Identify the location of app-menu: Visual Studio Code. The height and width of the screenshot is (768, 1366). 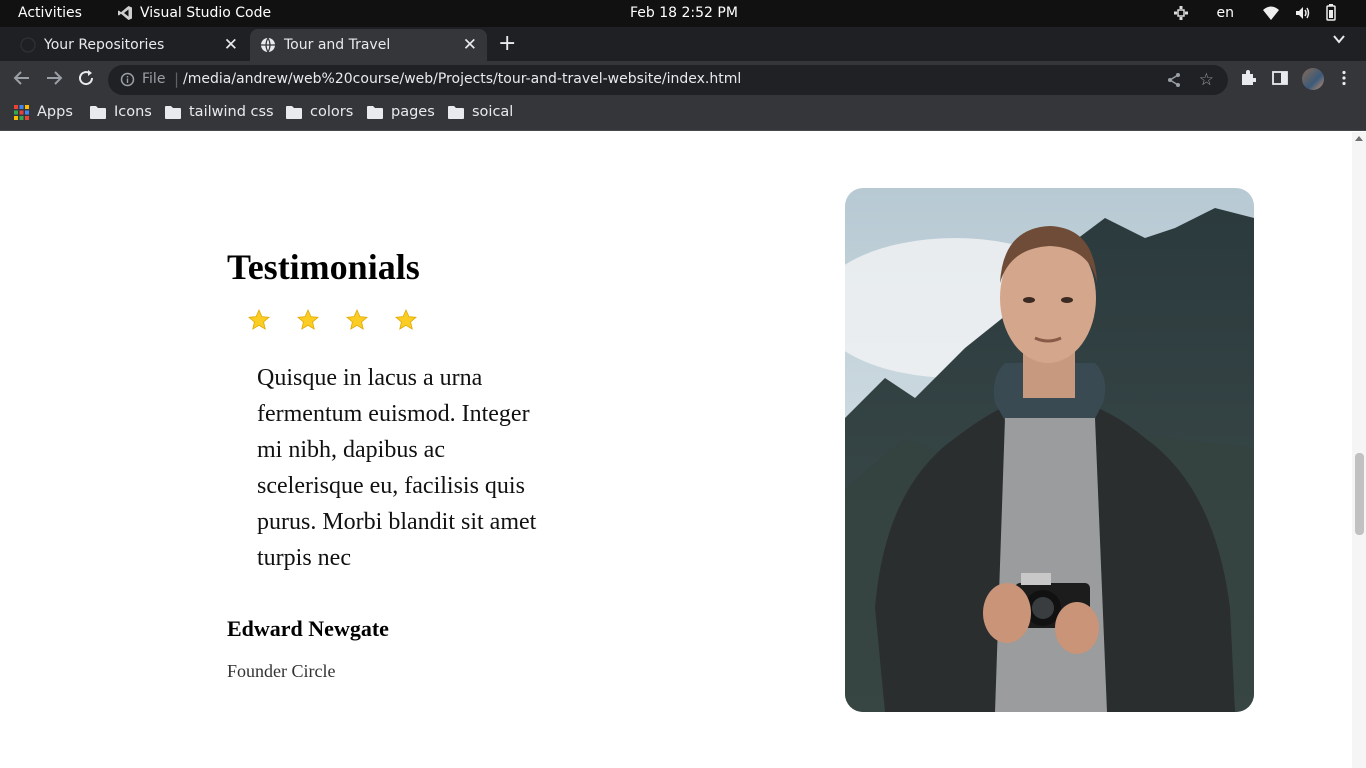
(194, 13).